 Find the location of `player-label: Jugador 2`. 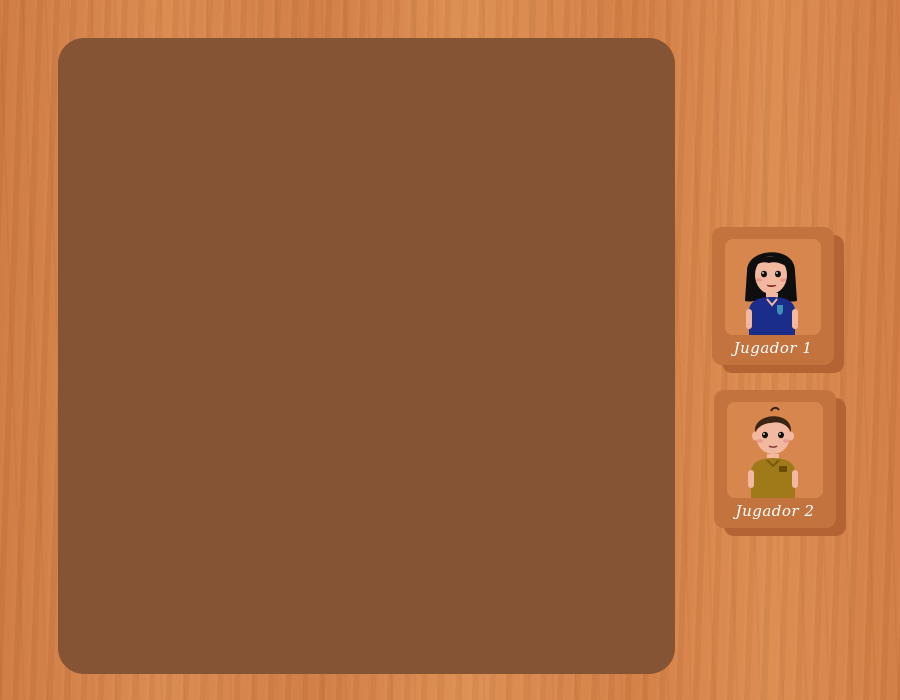

player-label: Jugador 2 is located at coordinates (775, 511).